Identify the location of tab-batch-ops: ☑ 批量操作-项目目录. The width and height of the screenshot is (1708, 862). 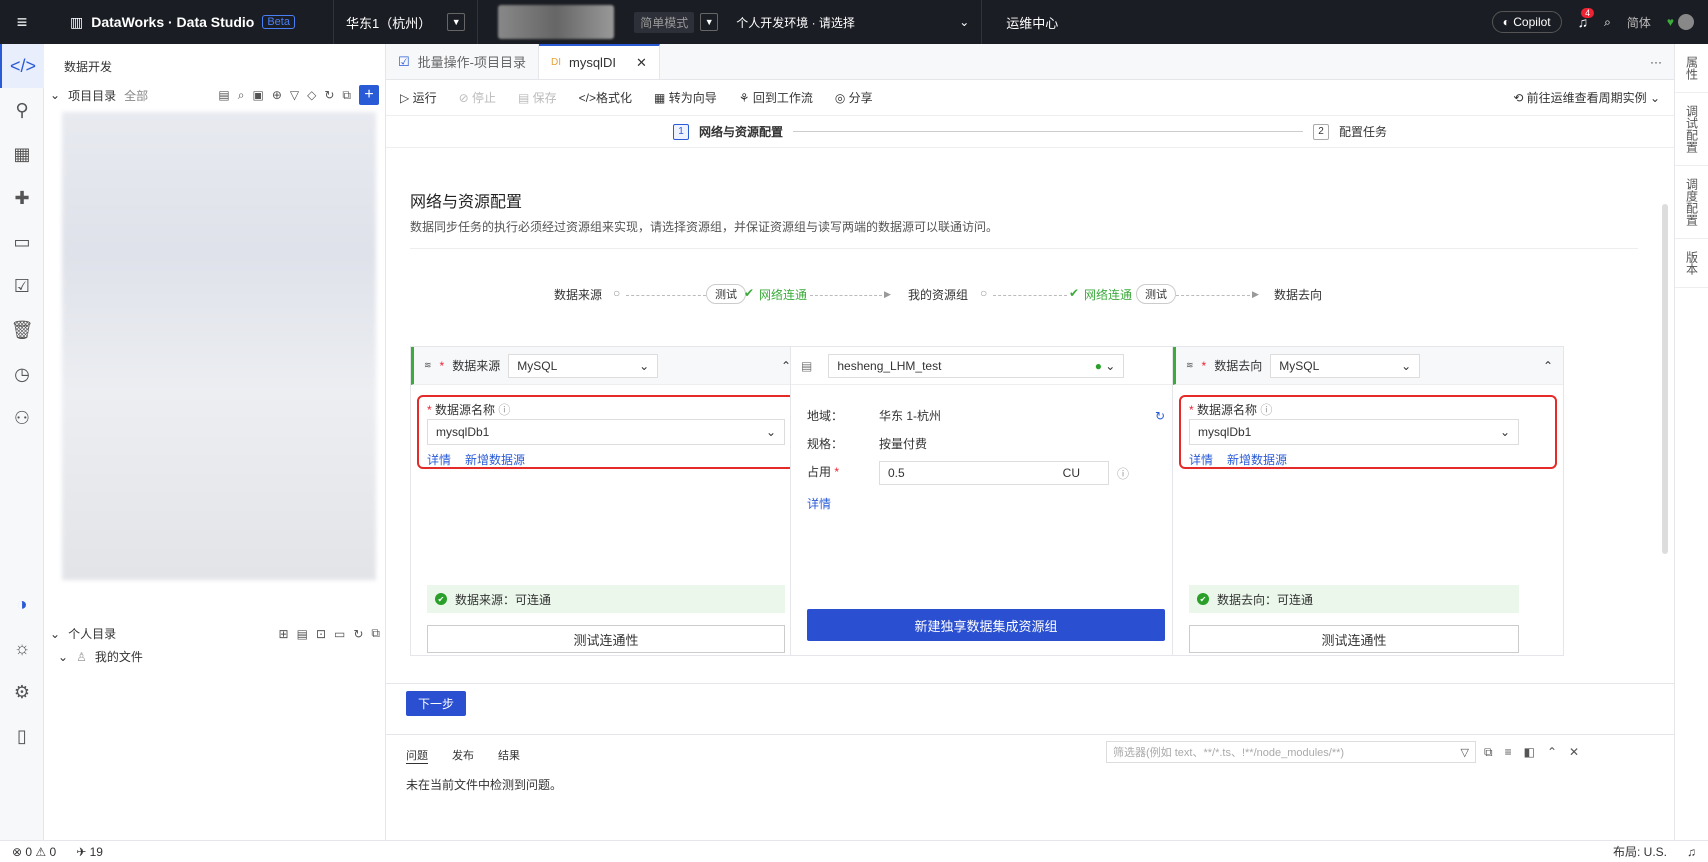
(462, 61).